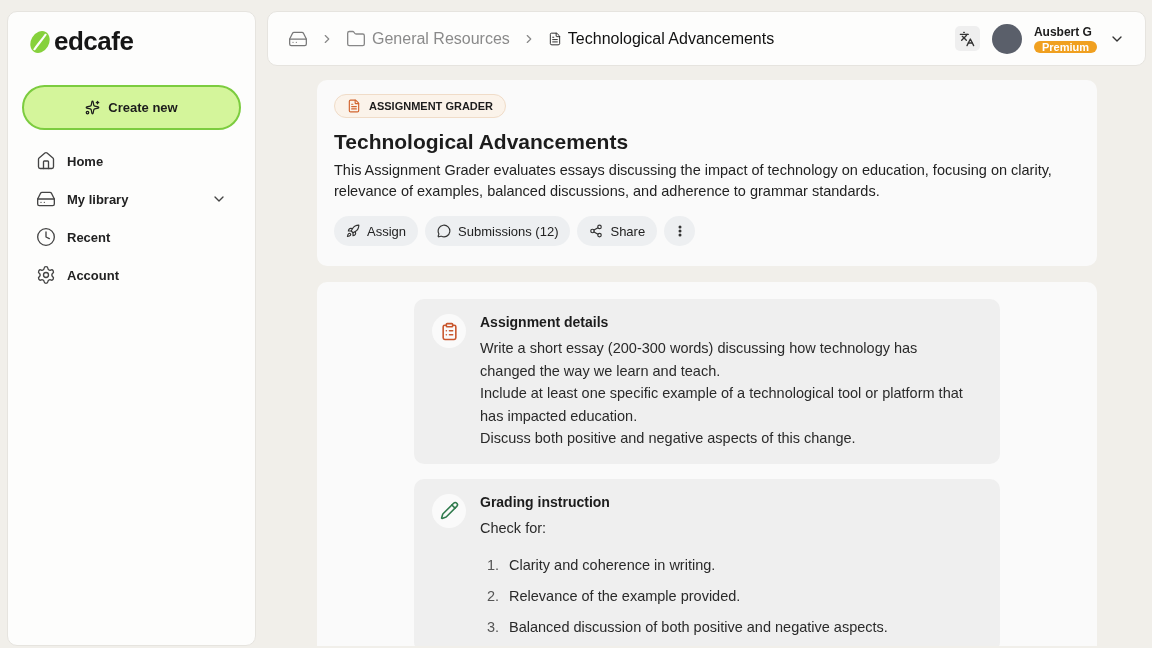  What do you see at coordinates (698, 627) in the screenshot?
I see `list-item-text: Balanced discussion of both positive and negative aspects.` at bounding box center [698, 627].